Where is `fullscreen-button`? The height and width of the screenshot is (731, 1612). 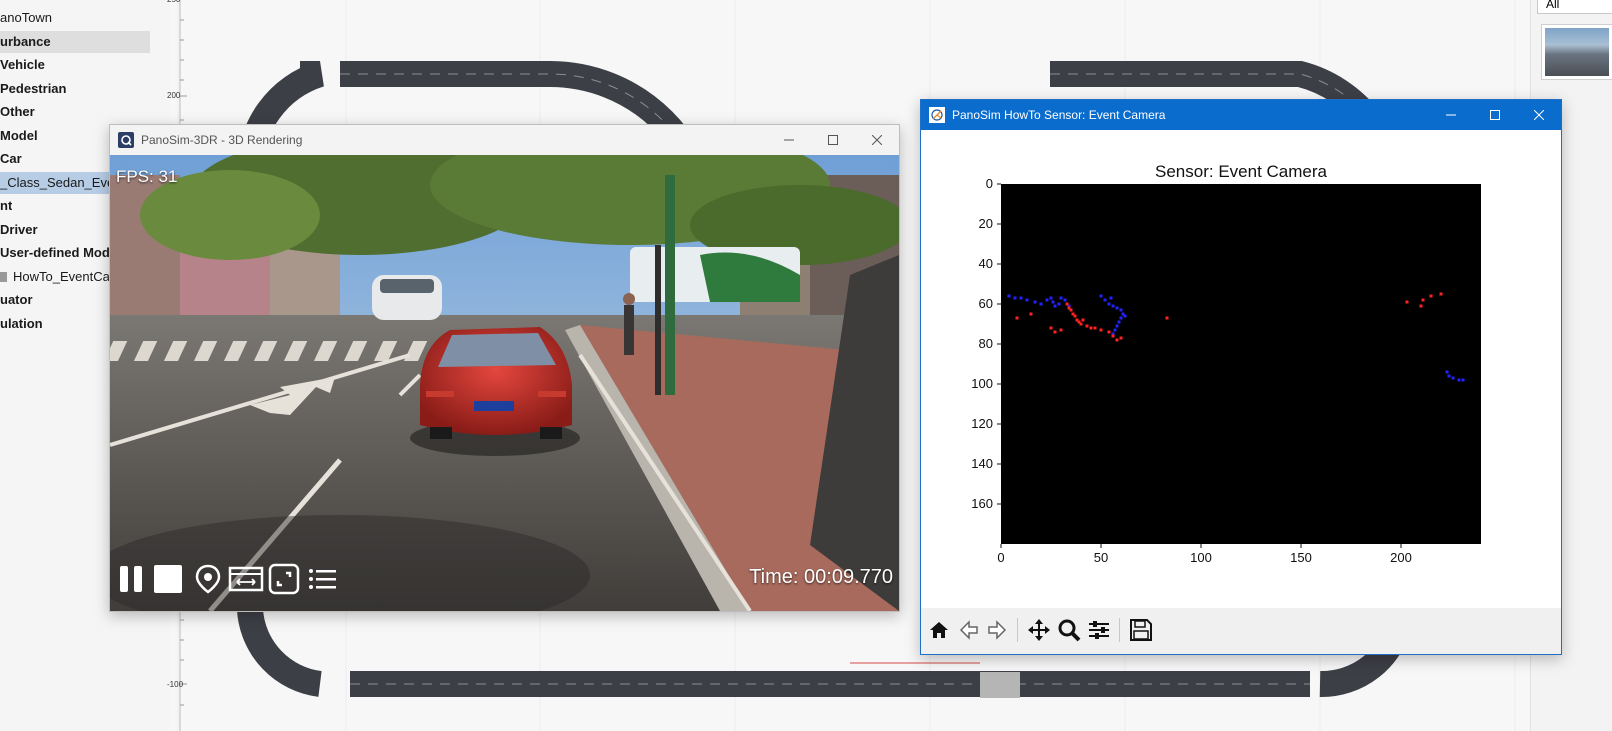 fullscreen-button is located at coordinates (284, 579).